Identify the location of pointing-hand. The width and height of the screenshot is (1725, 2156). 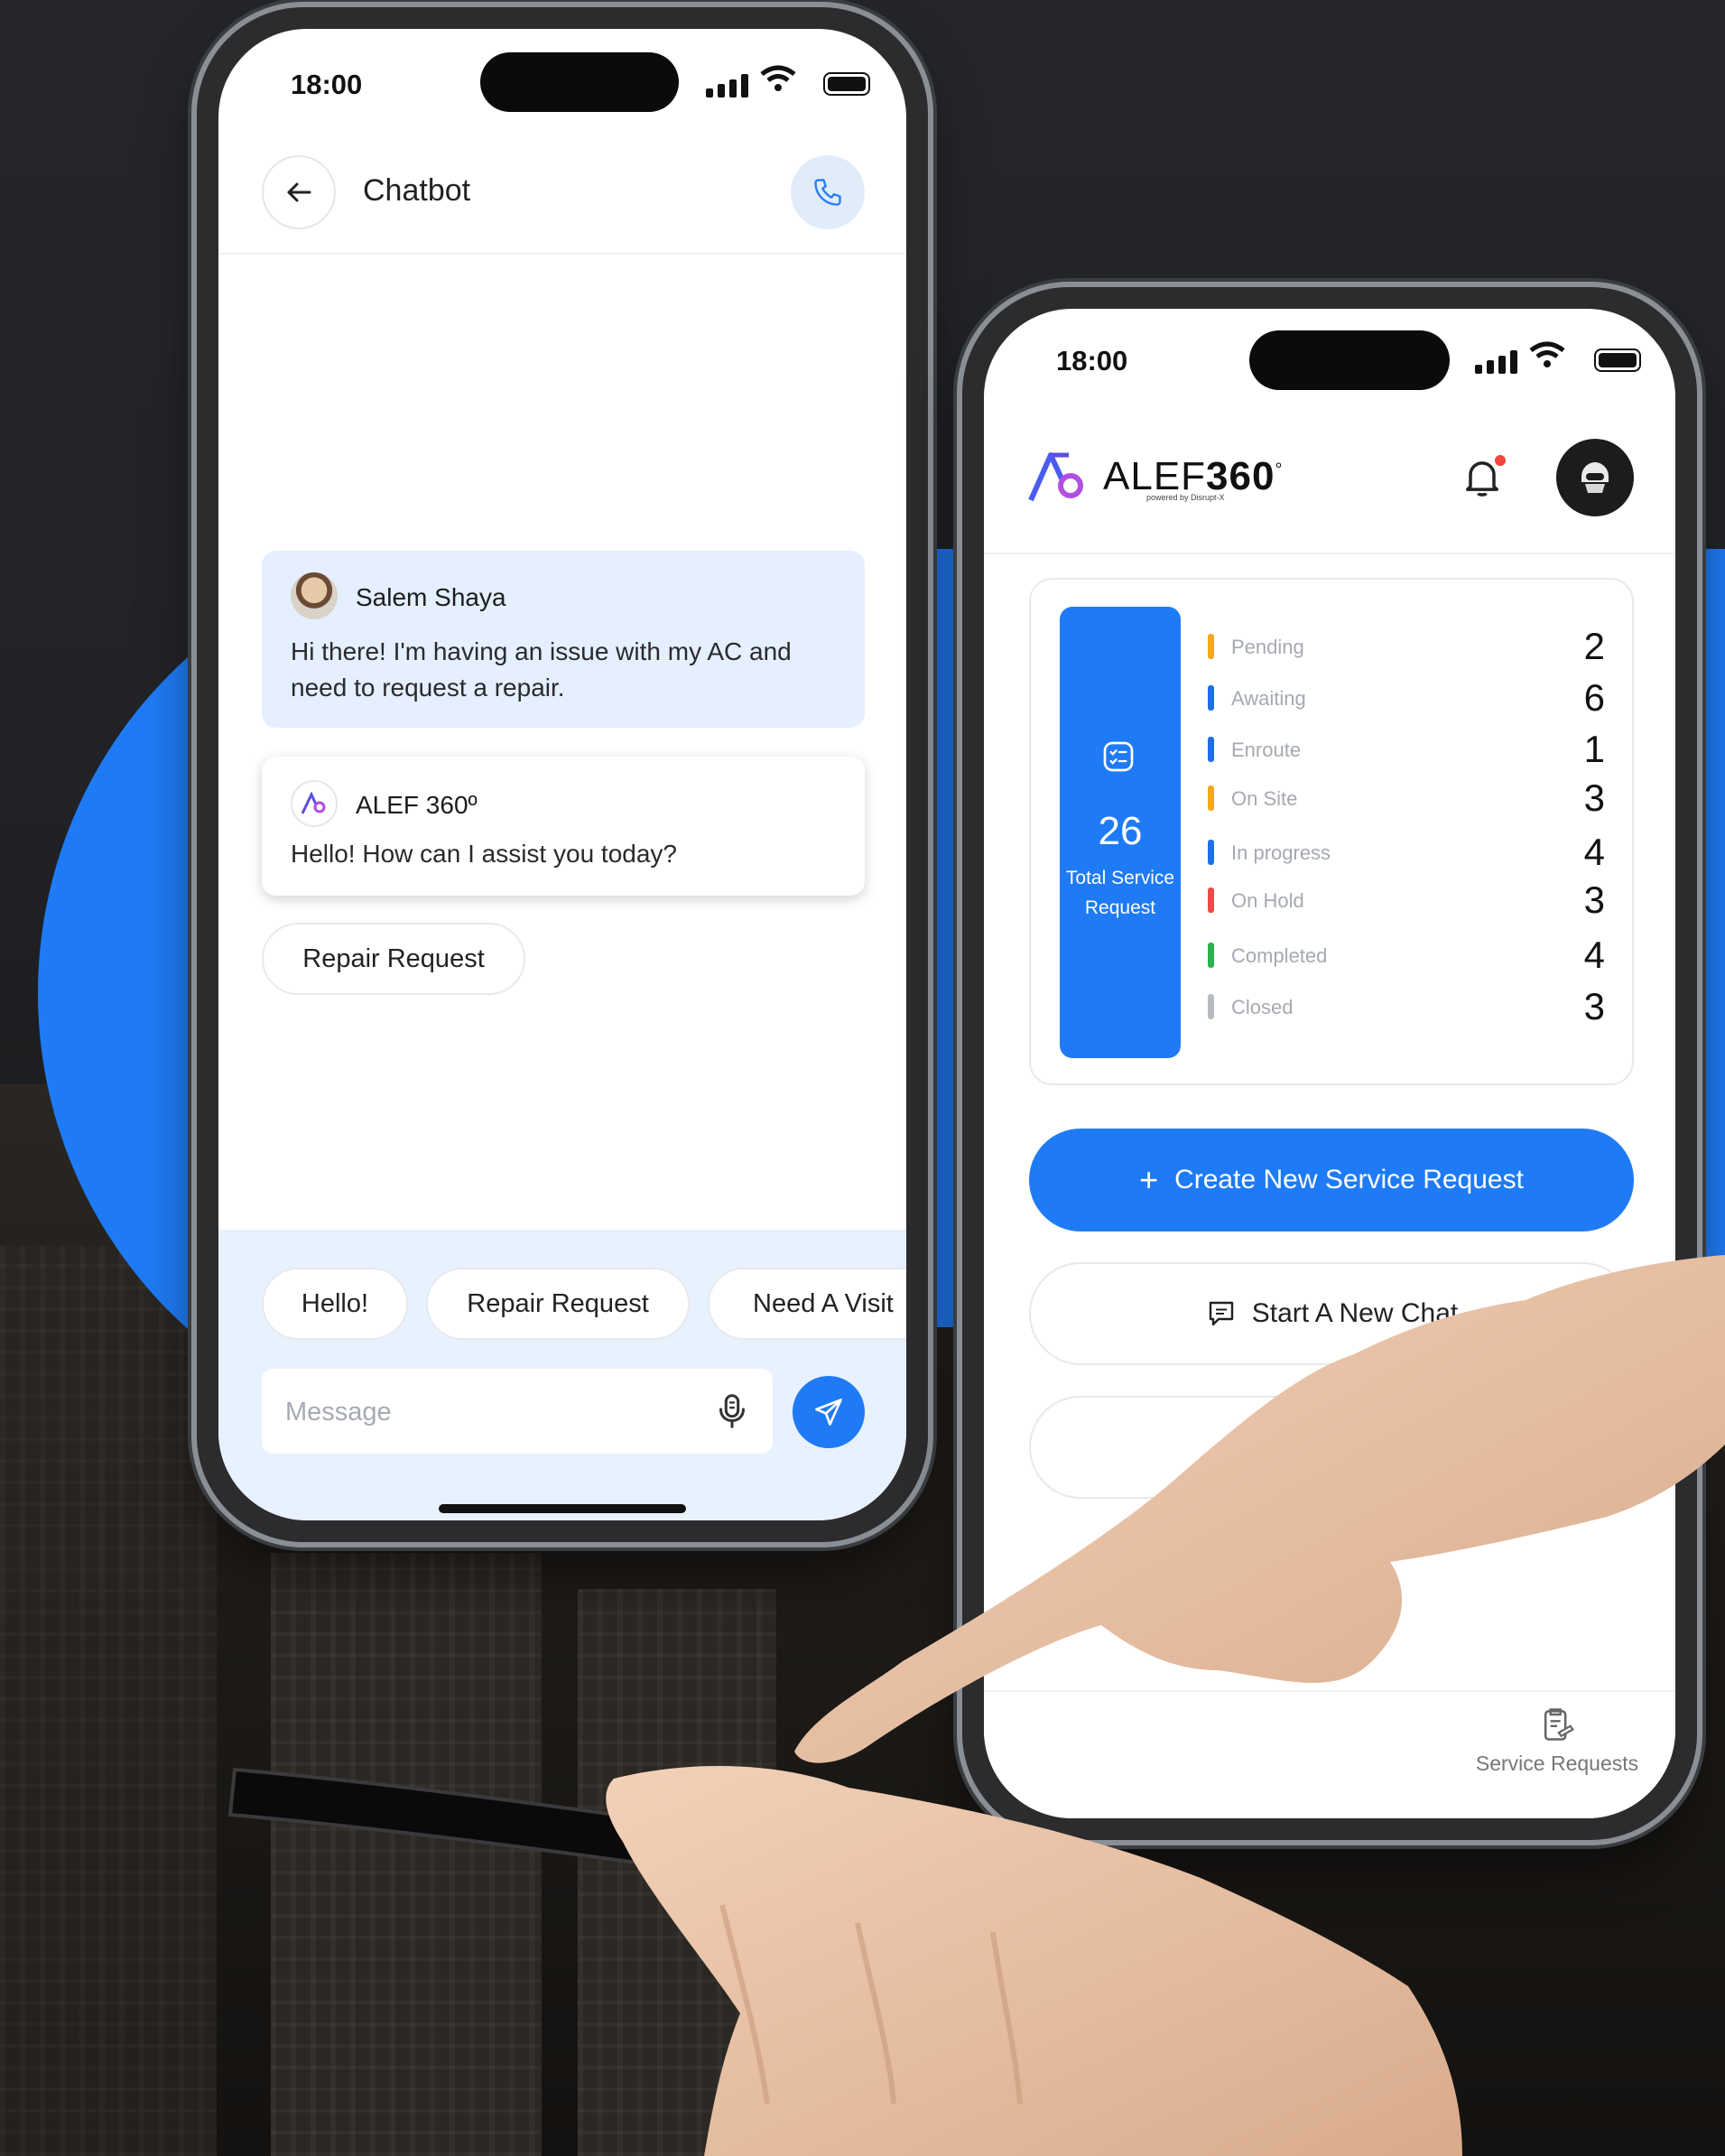
(1259, 1509).